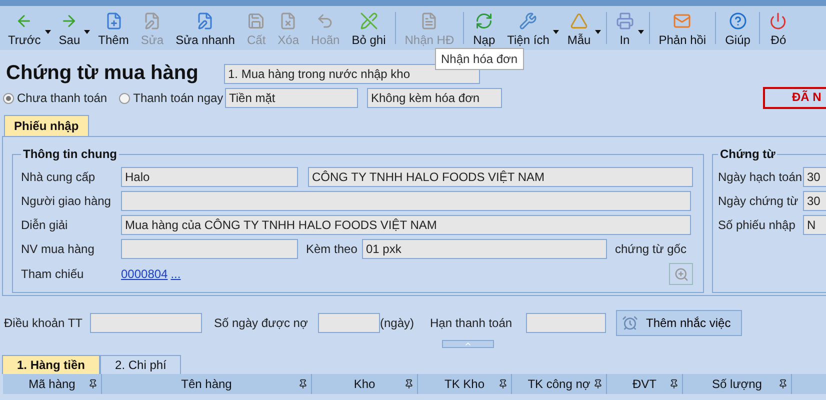 The image size is (826, 400). What do you see at coordinates (152, 21) in the screenshot?
I see `edit-document-icon` at bounding box center [152, 21].